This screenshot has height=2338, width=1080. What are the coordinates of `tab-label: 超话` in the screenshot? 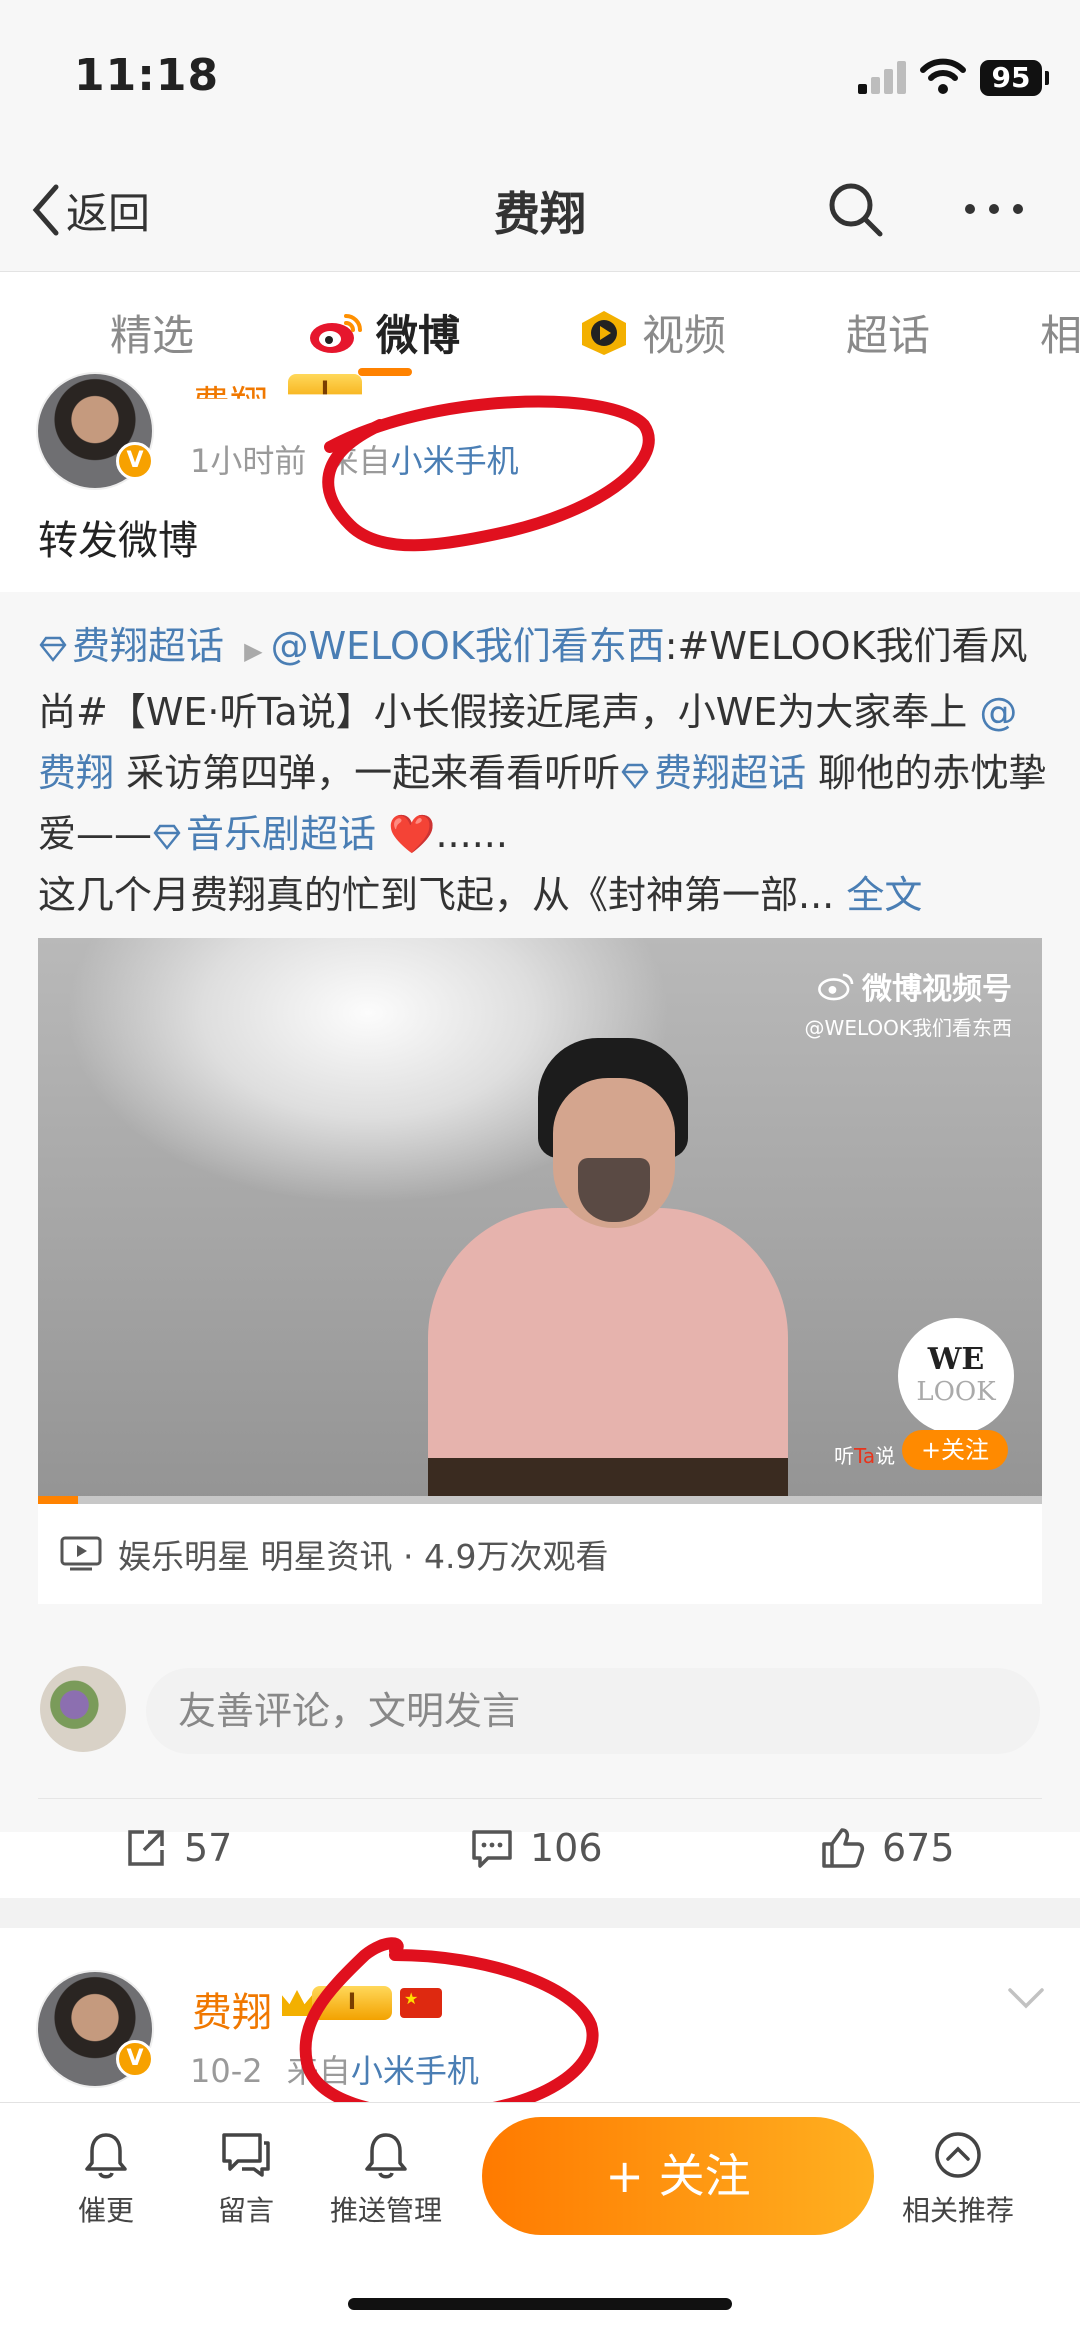 It's located at (888, 335).